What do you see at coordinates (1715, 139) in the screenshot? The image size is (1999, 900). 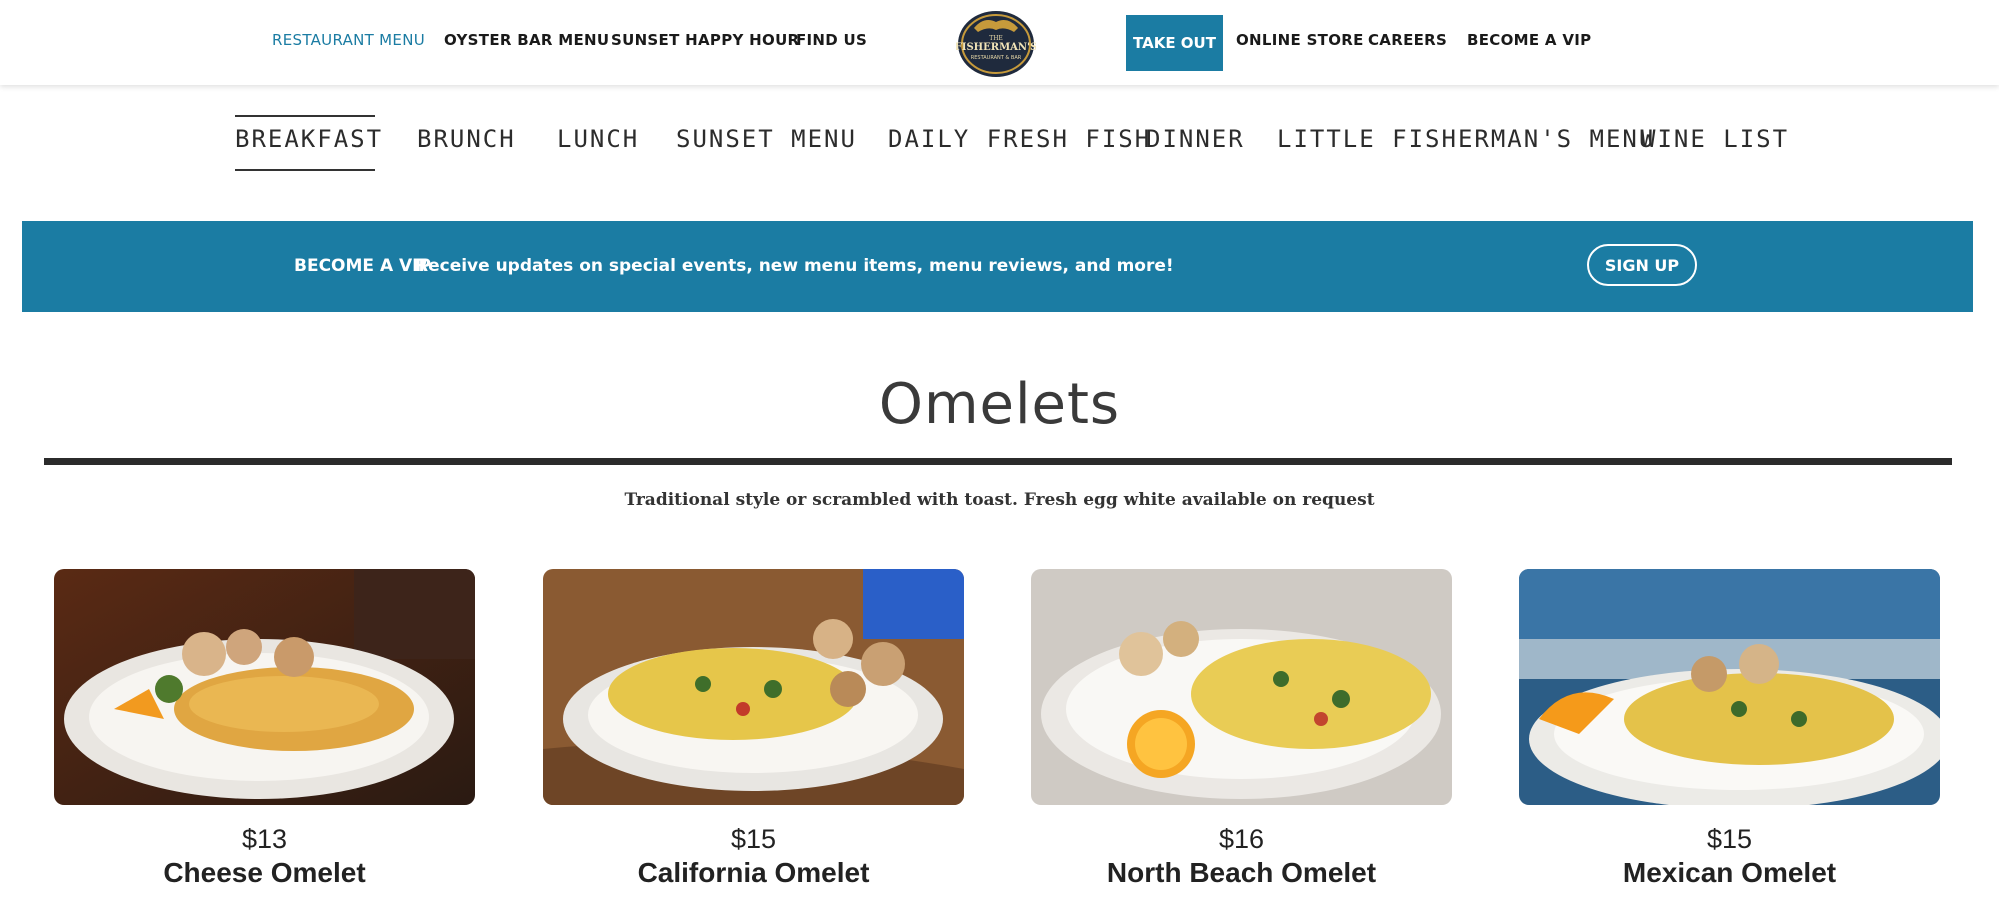 I see `category-wine-list: WINE LIST` at bounding box center [1715, 139].